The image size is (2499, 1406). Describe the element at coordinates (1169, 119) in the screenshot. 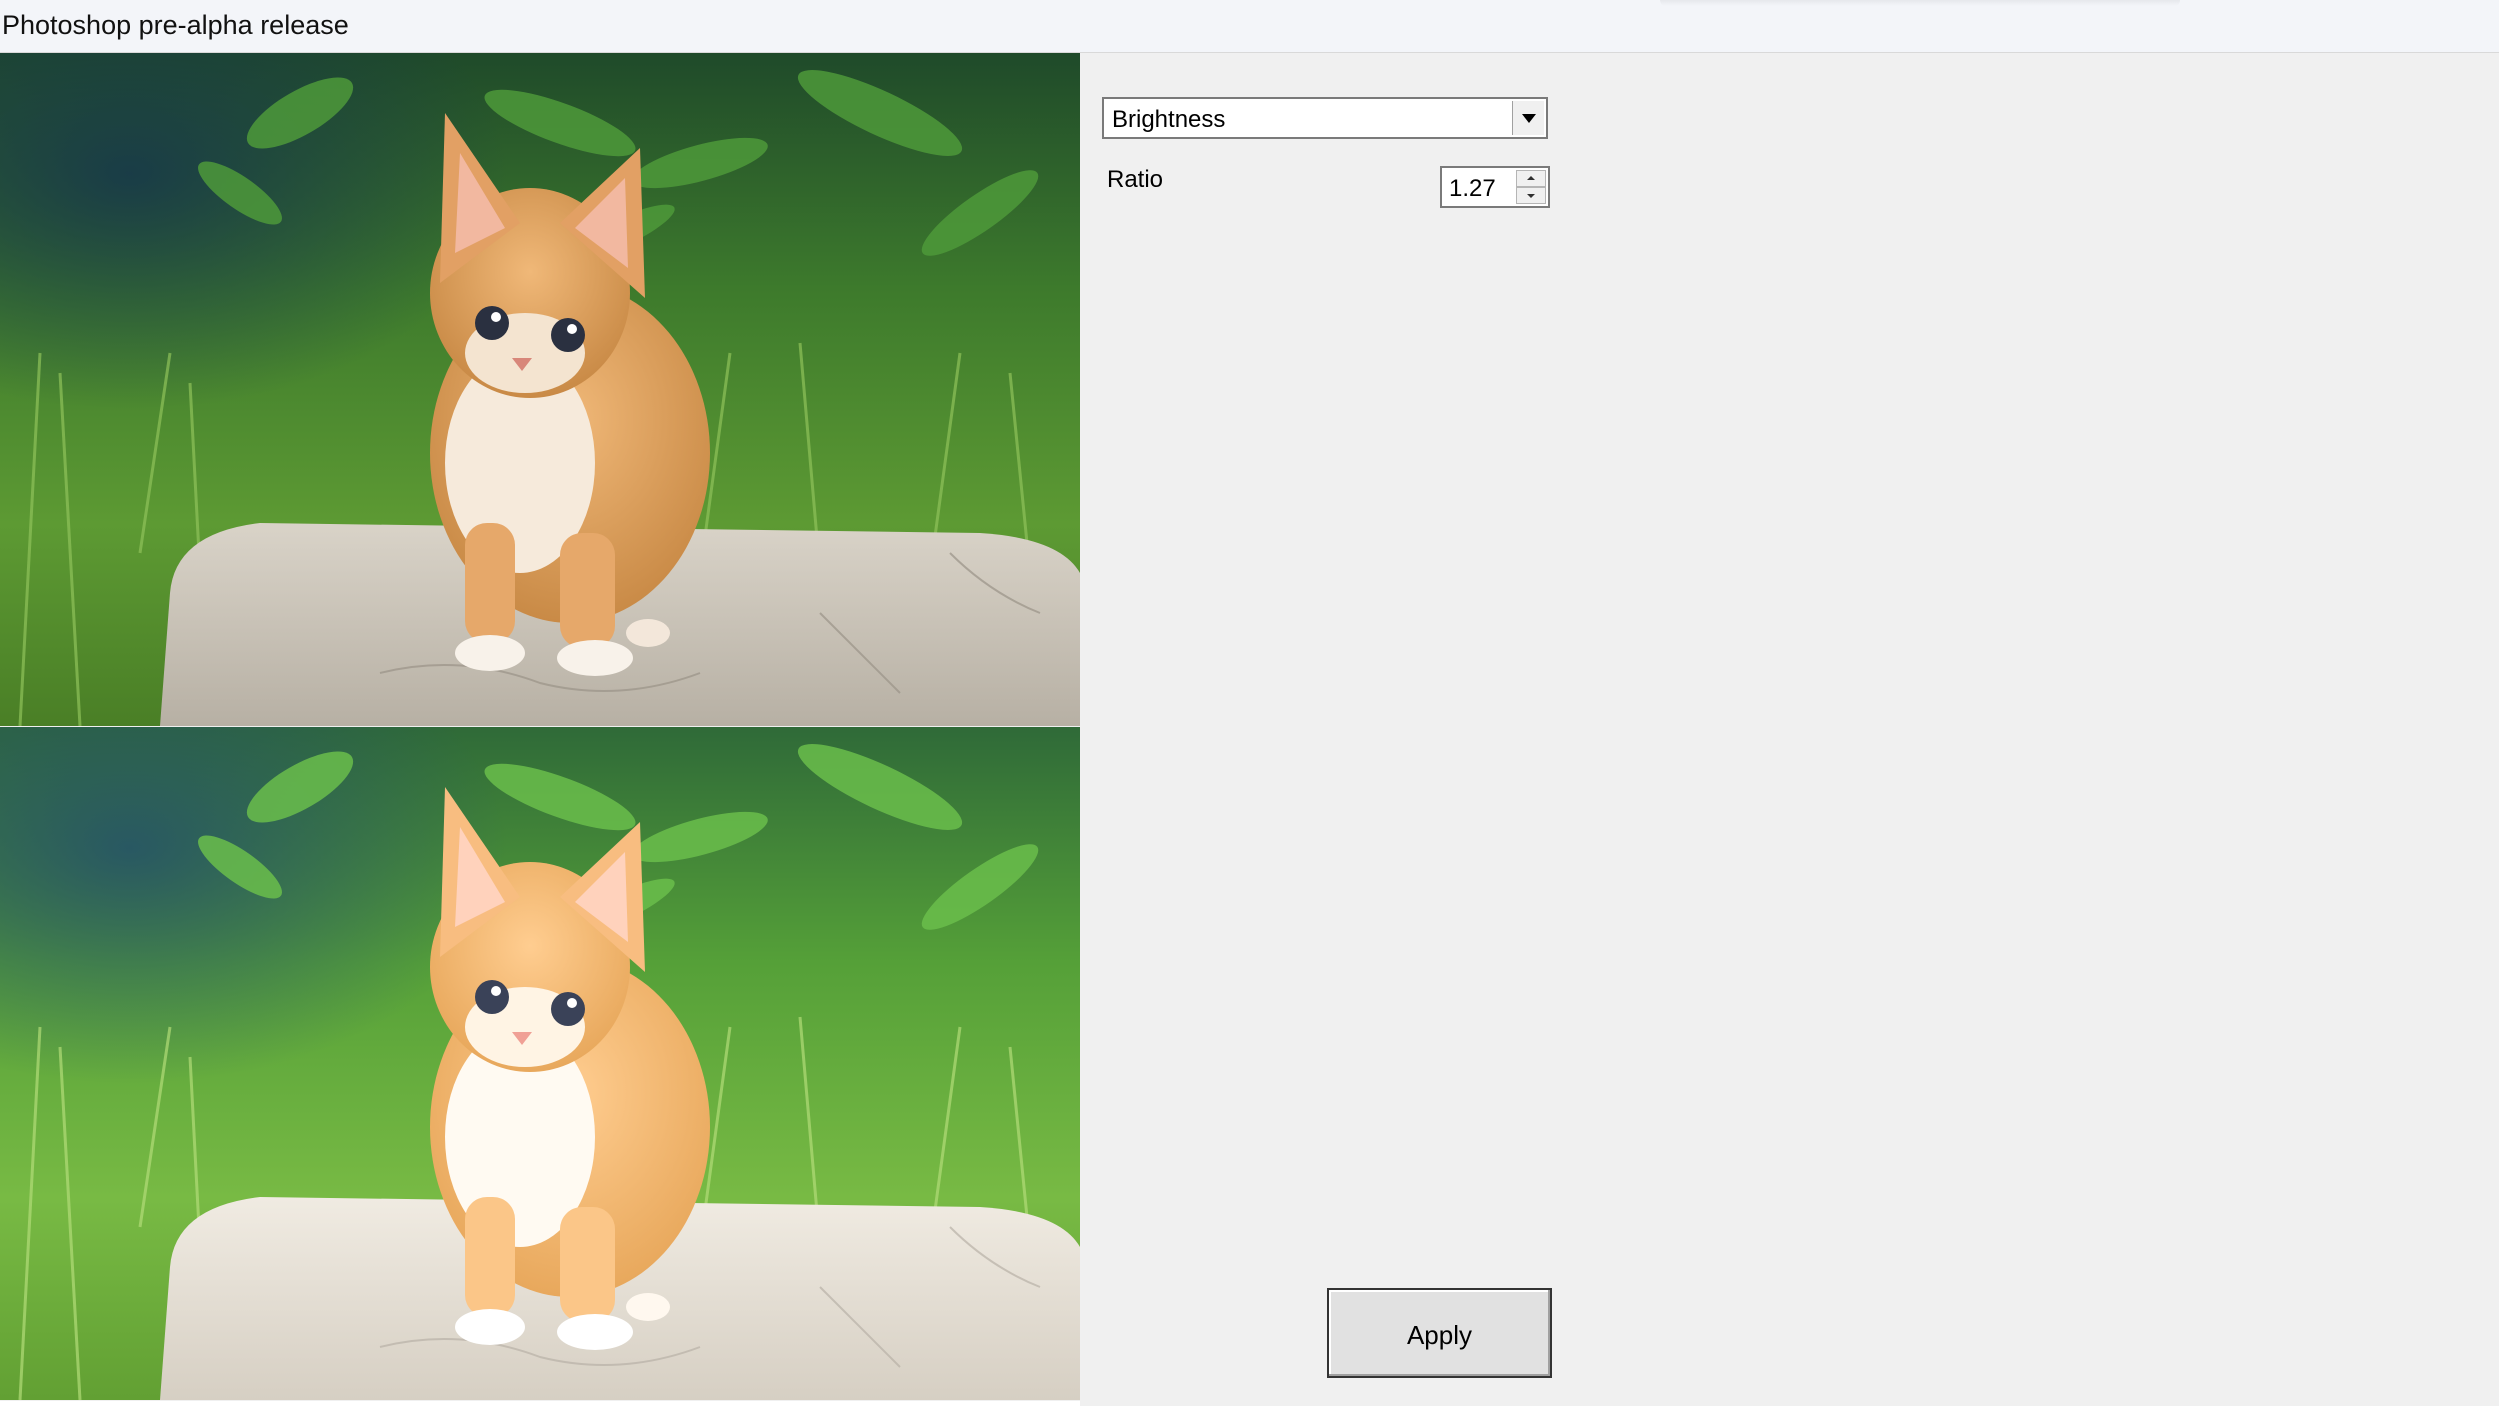

I see `filter-select-value: Brightness` at that location.